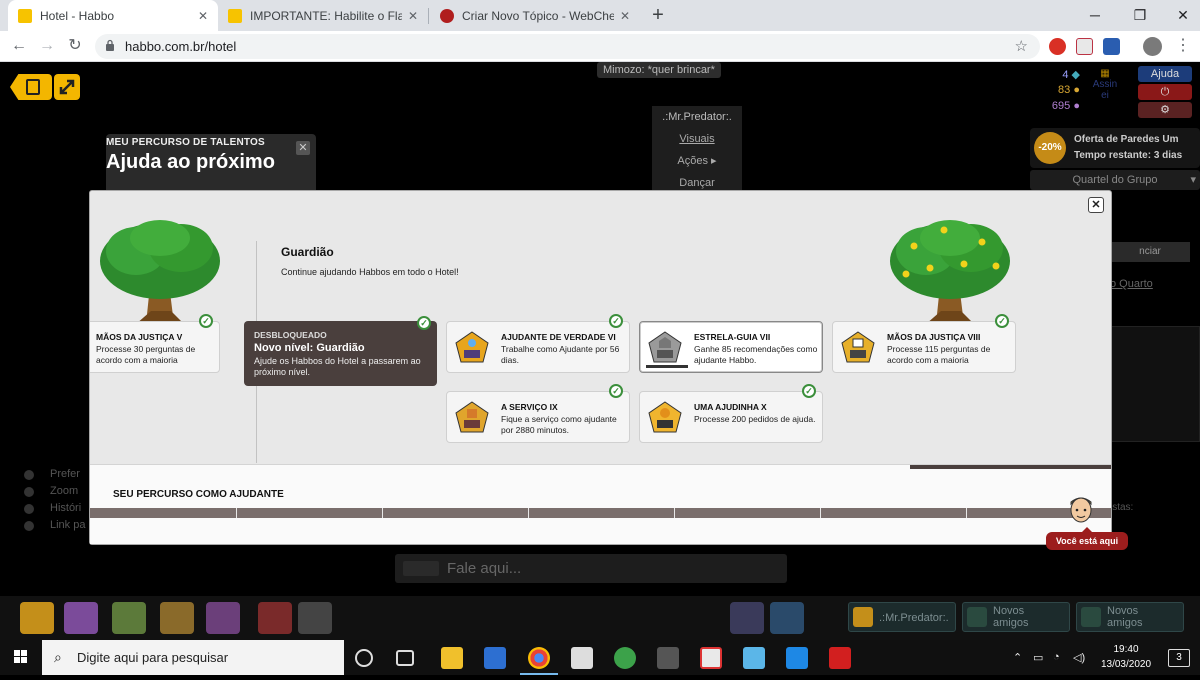 This screenshot has height=680, width=1200. I want to click on ducket-icon: ●, so click(1076, 106).